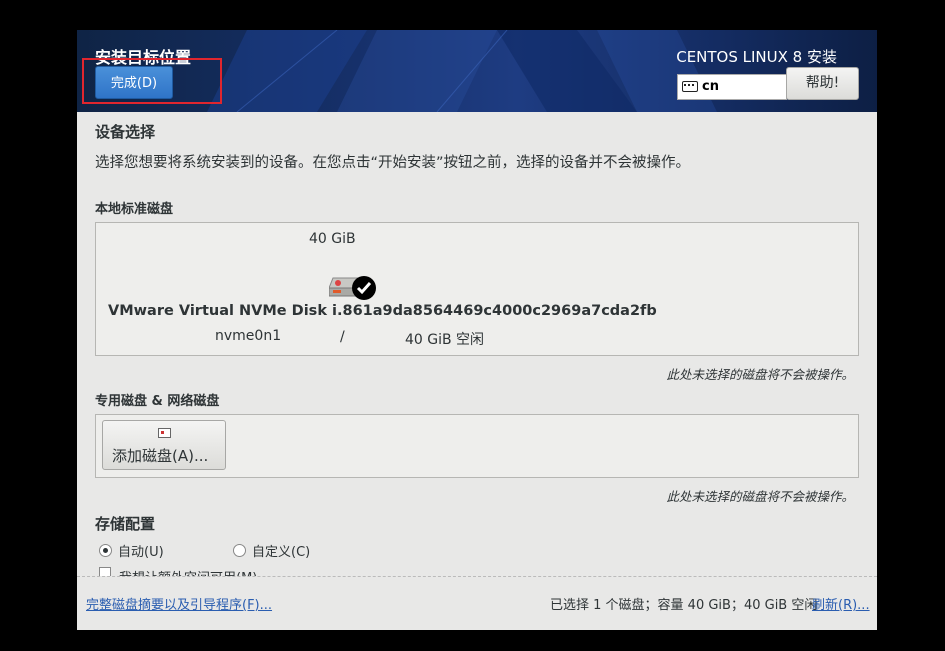 The image size is (945, 651). I want to click on radio-automatic-label: 自动(U), so click(141, 552).